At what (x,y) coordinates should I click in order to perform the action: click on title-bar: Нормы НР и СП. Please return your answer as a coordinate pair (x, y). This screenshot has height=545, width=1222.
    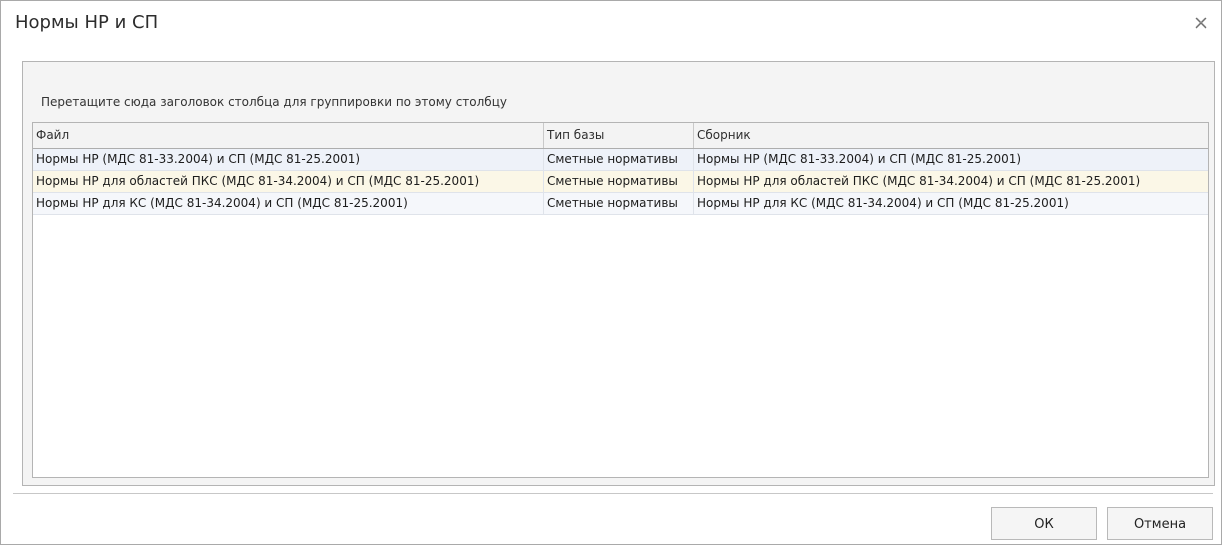
    Looking at the image, I should click on (611, 23).